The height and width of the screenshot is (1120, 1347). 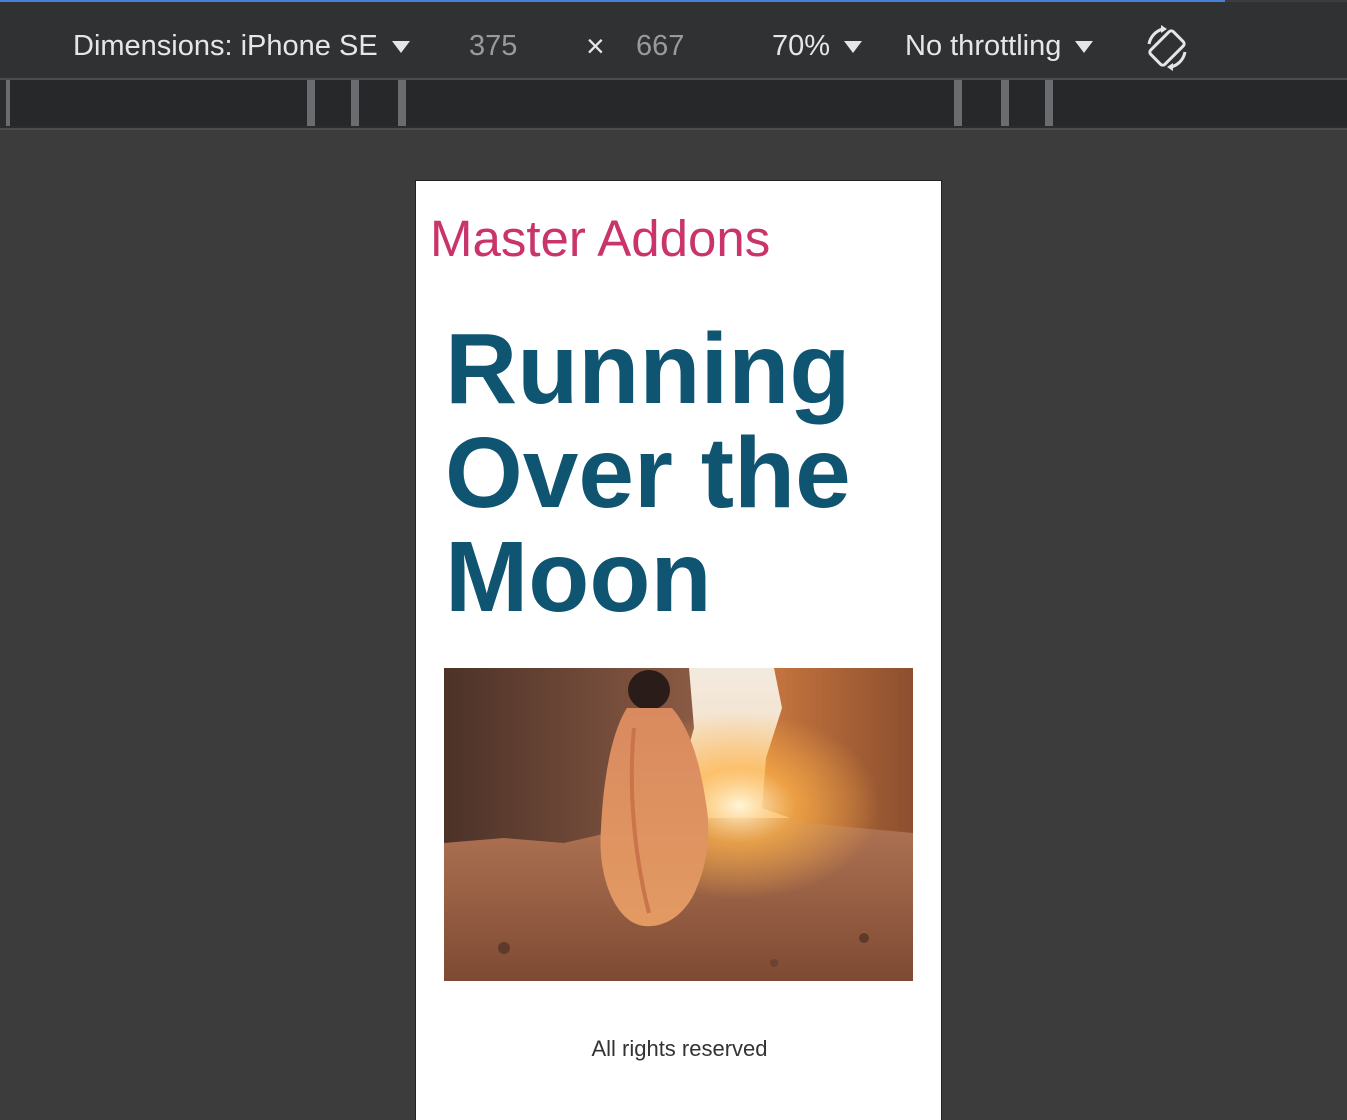 What do you see at coordinates (600, 238) in the screenshot?
I see `site-title: Master Addons` at bounding box center [600, 238].